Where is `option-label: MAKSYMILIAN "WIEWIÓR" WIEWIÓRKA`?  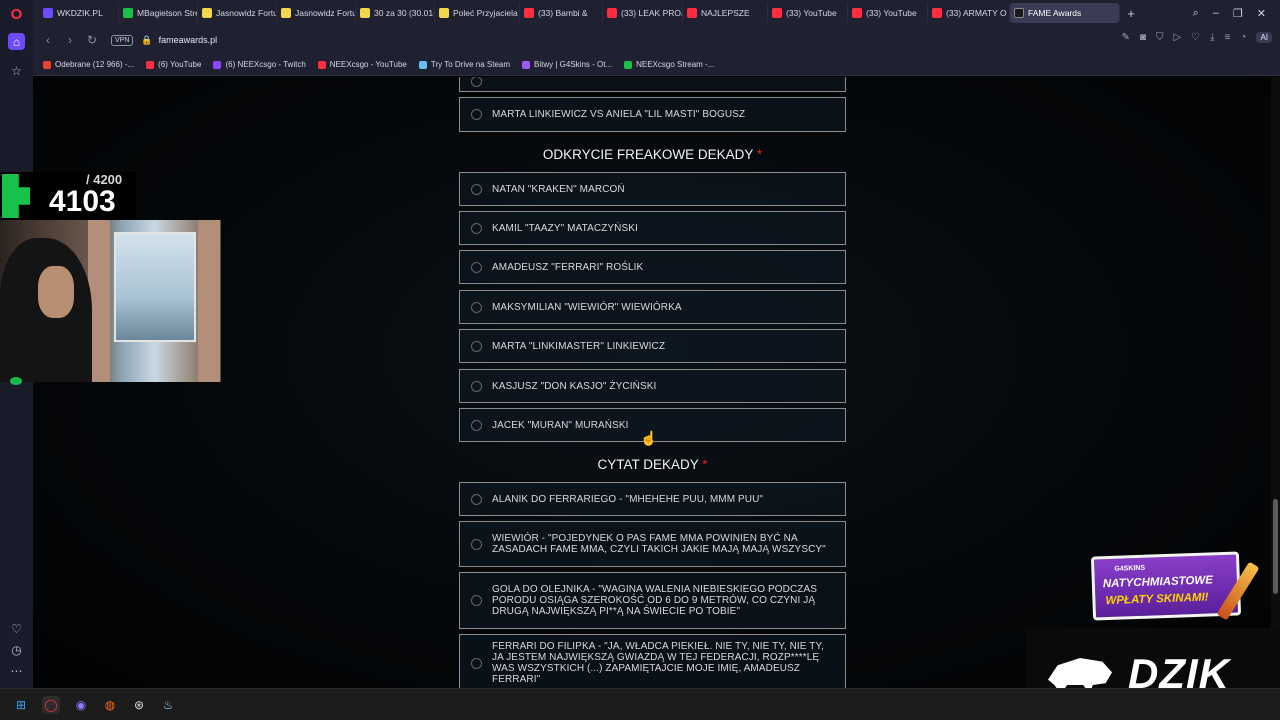 option-label: MAKSYMILIAN "WIEWIÓR" WIEWIÓRKA is located at coordinates (587, 307).